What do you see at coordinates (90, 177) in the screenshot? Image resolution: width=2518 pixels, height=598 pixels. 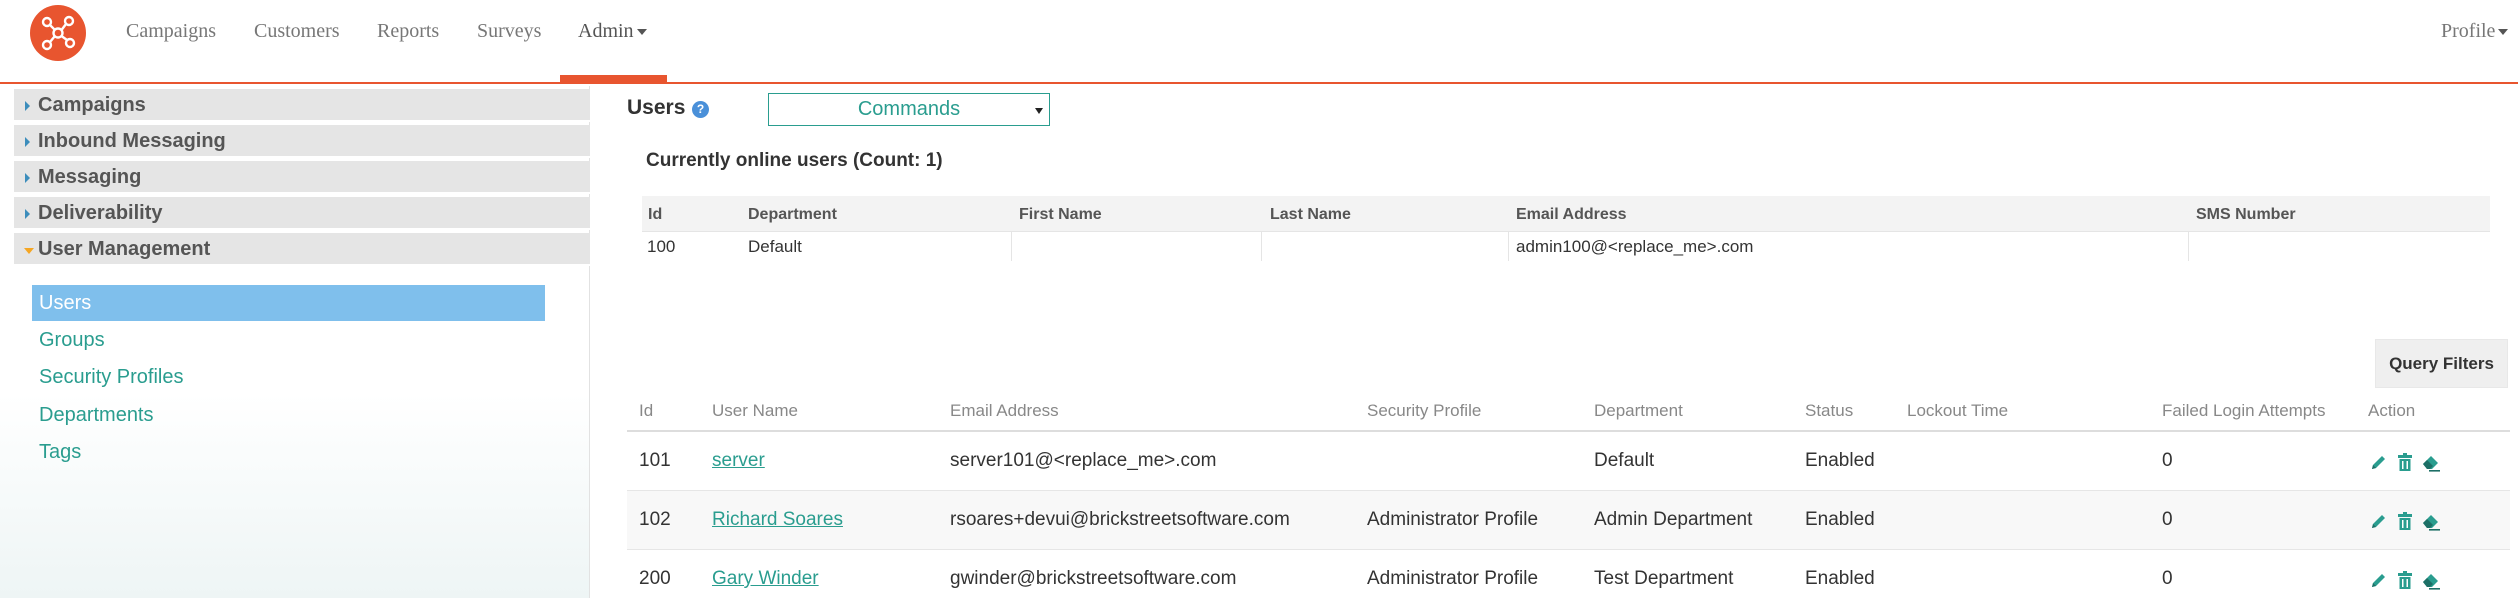 I see `sidebar-section-label: Messaging` at bounding box center [90, 177].